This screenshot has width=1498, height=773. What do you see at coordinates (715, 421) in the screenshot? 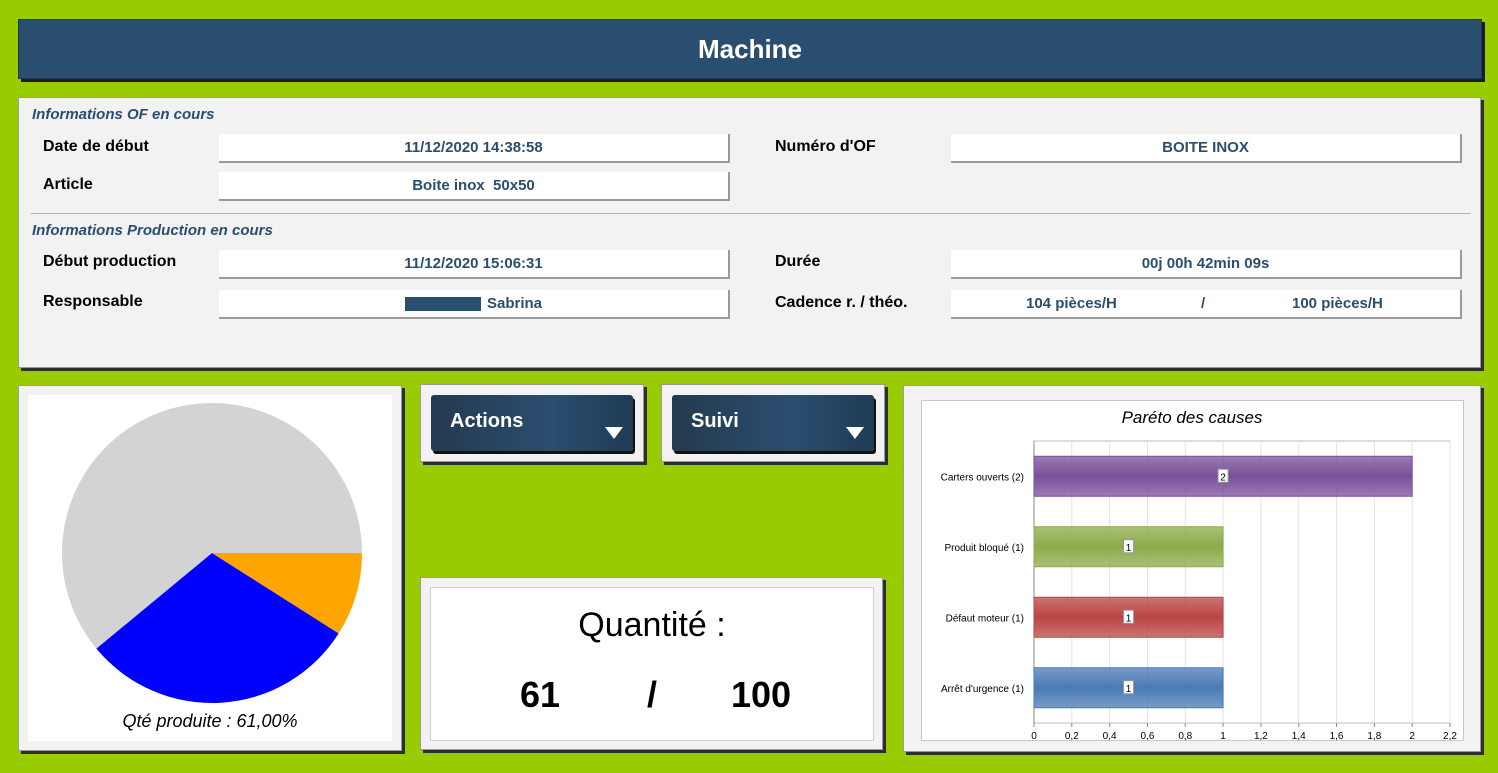
I see `suivi-label: Suivi` at bounding box center [715, 421].